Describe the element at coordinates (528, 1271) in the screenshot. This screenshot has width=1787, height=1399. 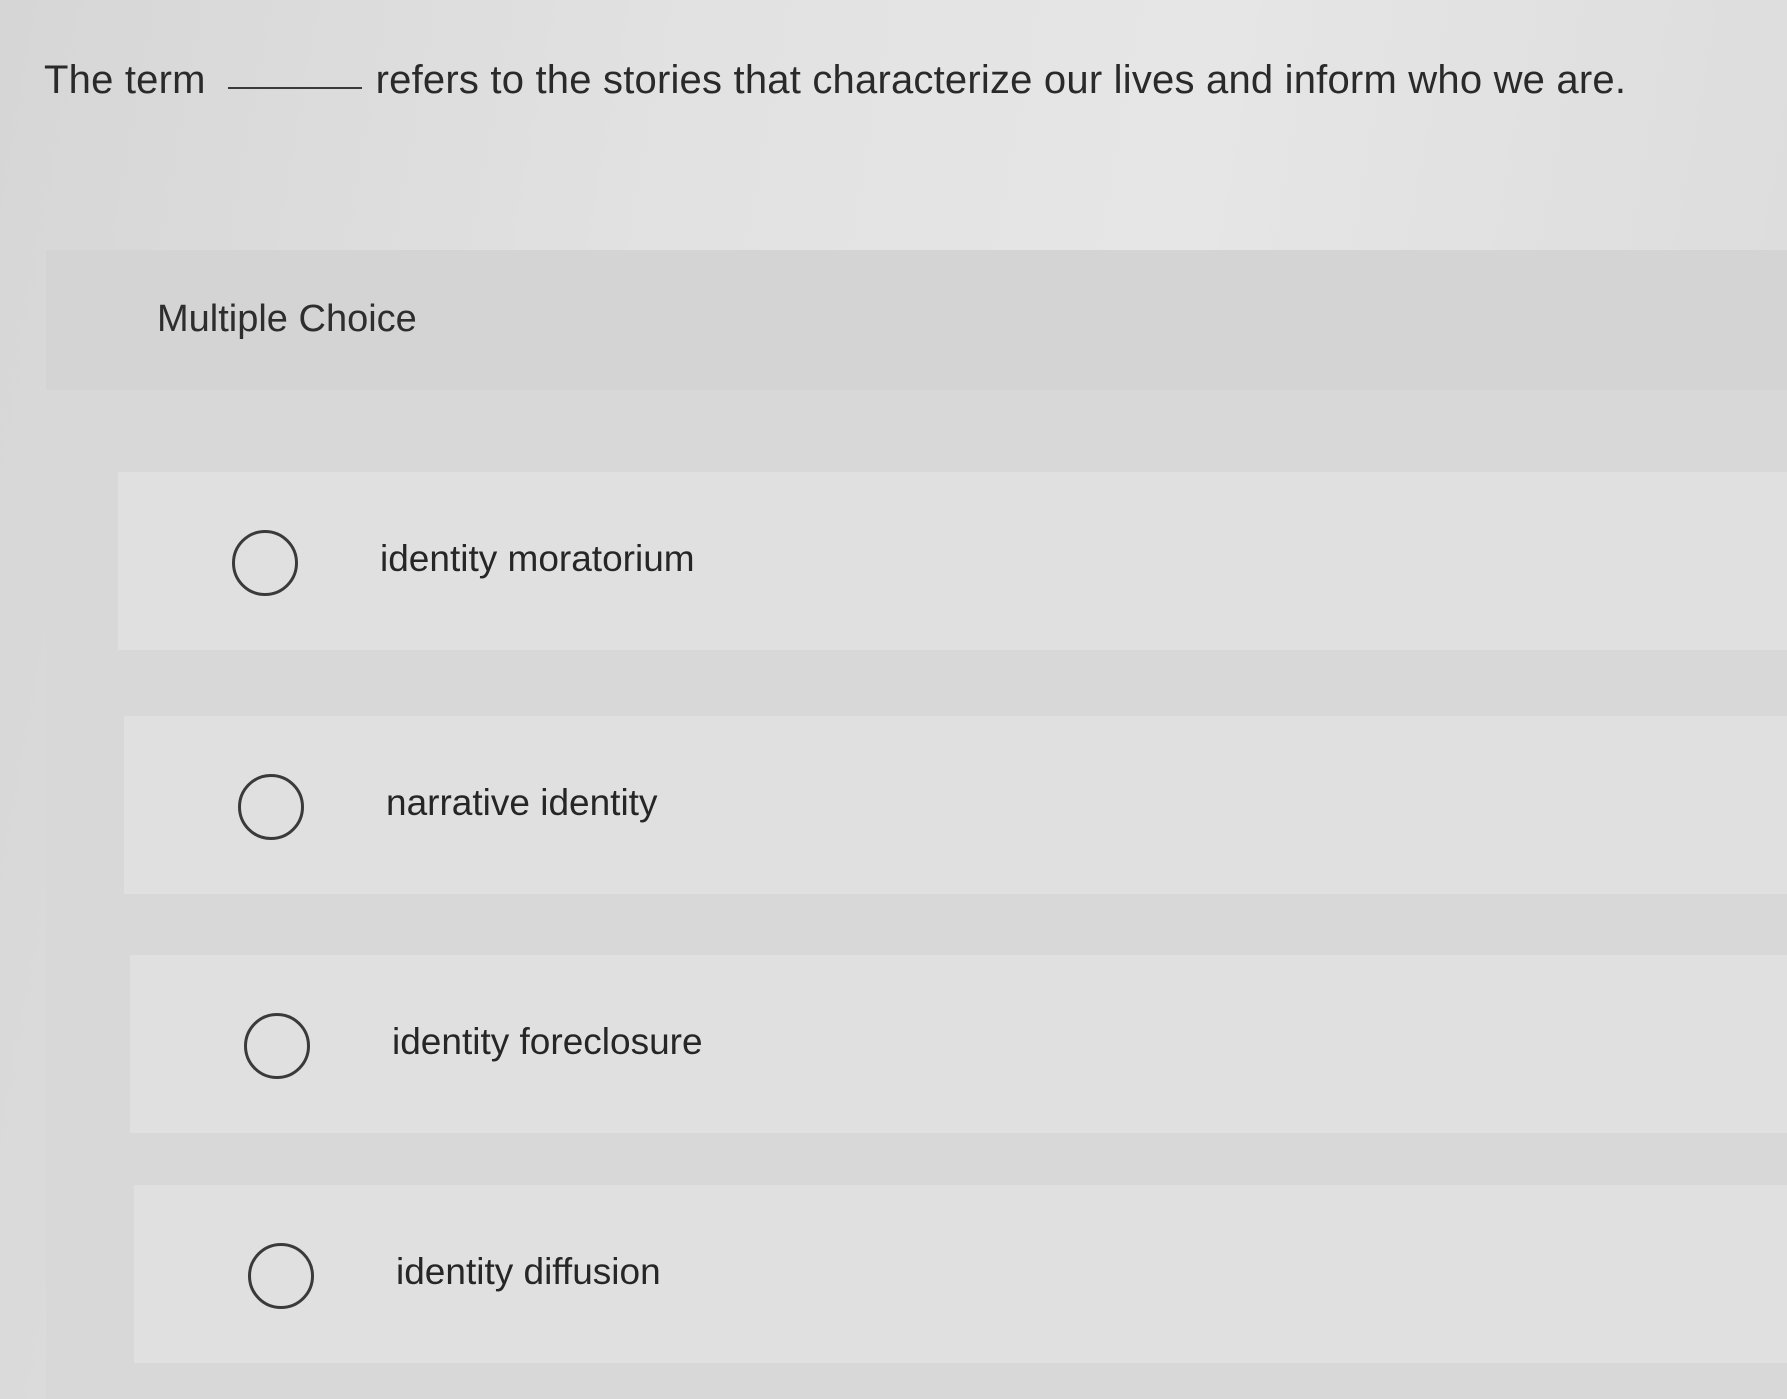
I see `answer-option-label: identity diffusion` at that location.